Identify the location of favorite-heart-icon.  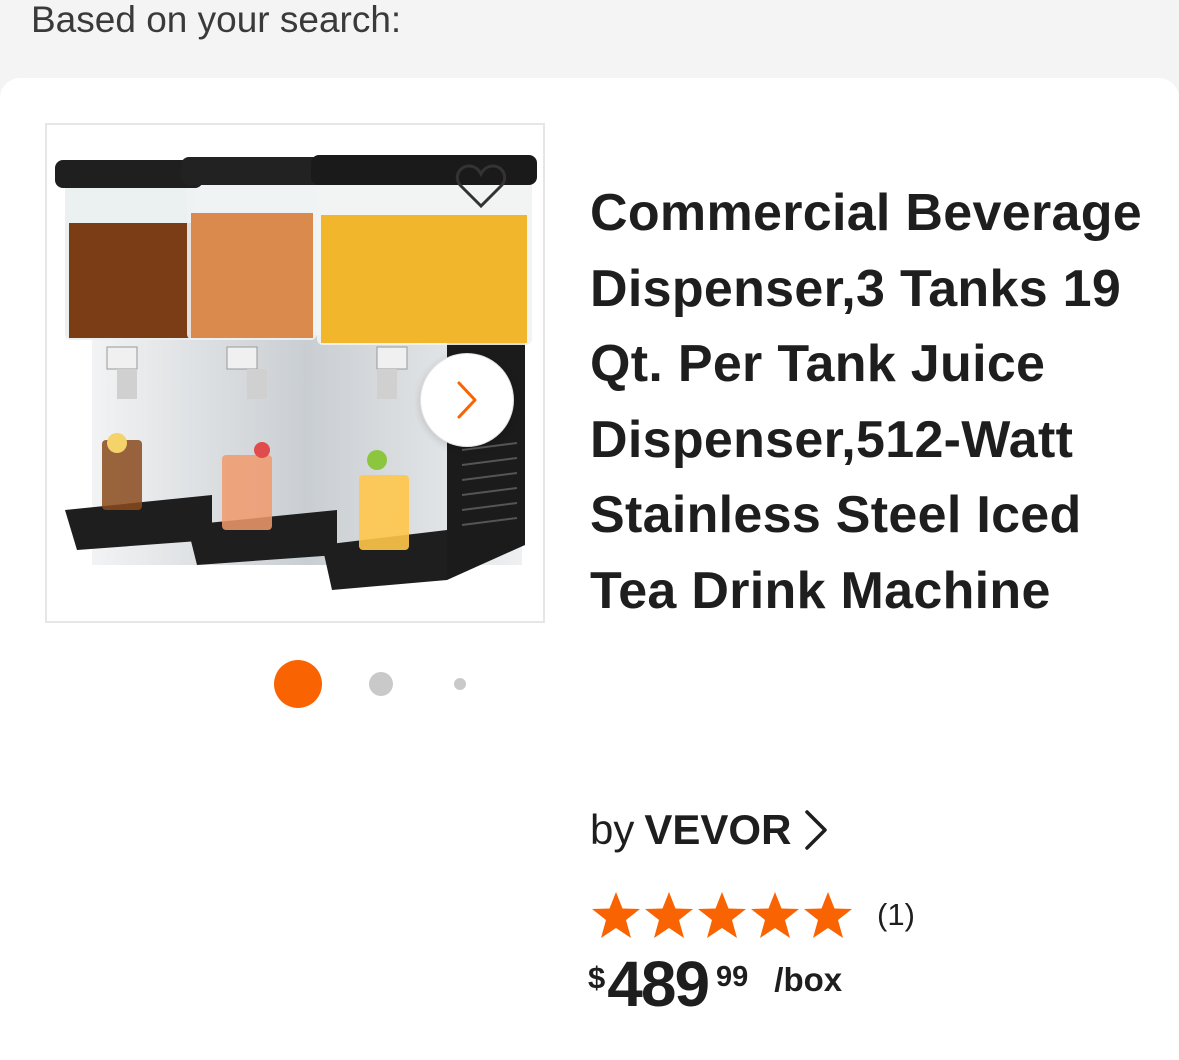
(481, 186).